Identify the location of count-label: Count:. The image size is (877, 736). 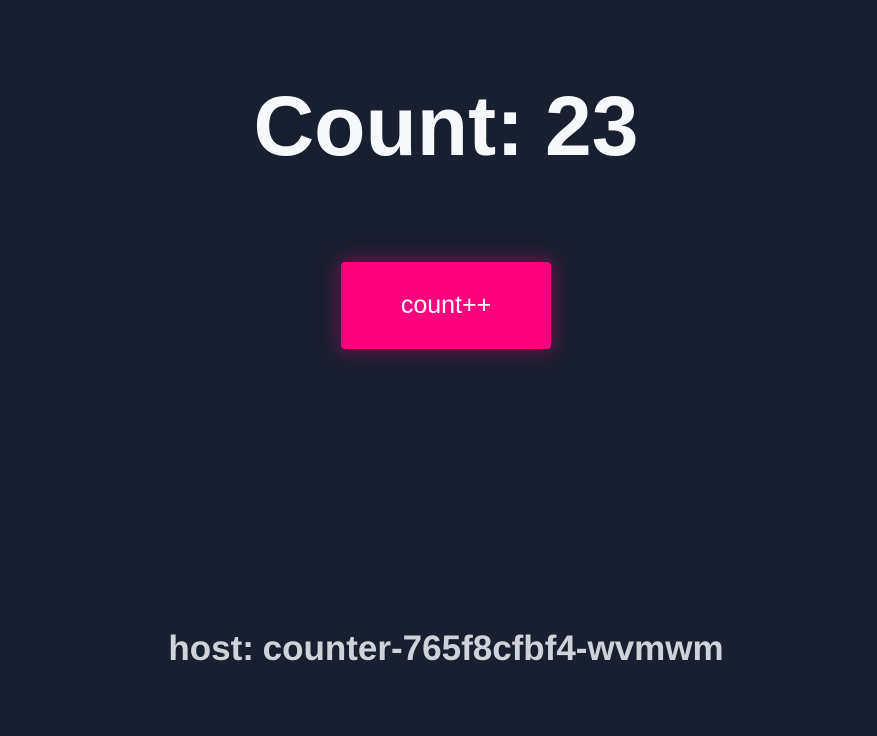
(389, 126).